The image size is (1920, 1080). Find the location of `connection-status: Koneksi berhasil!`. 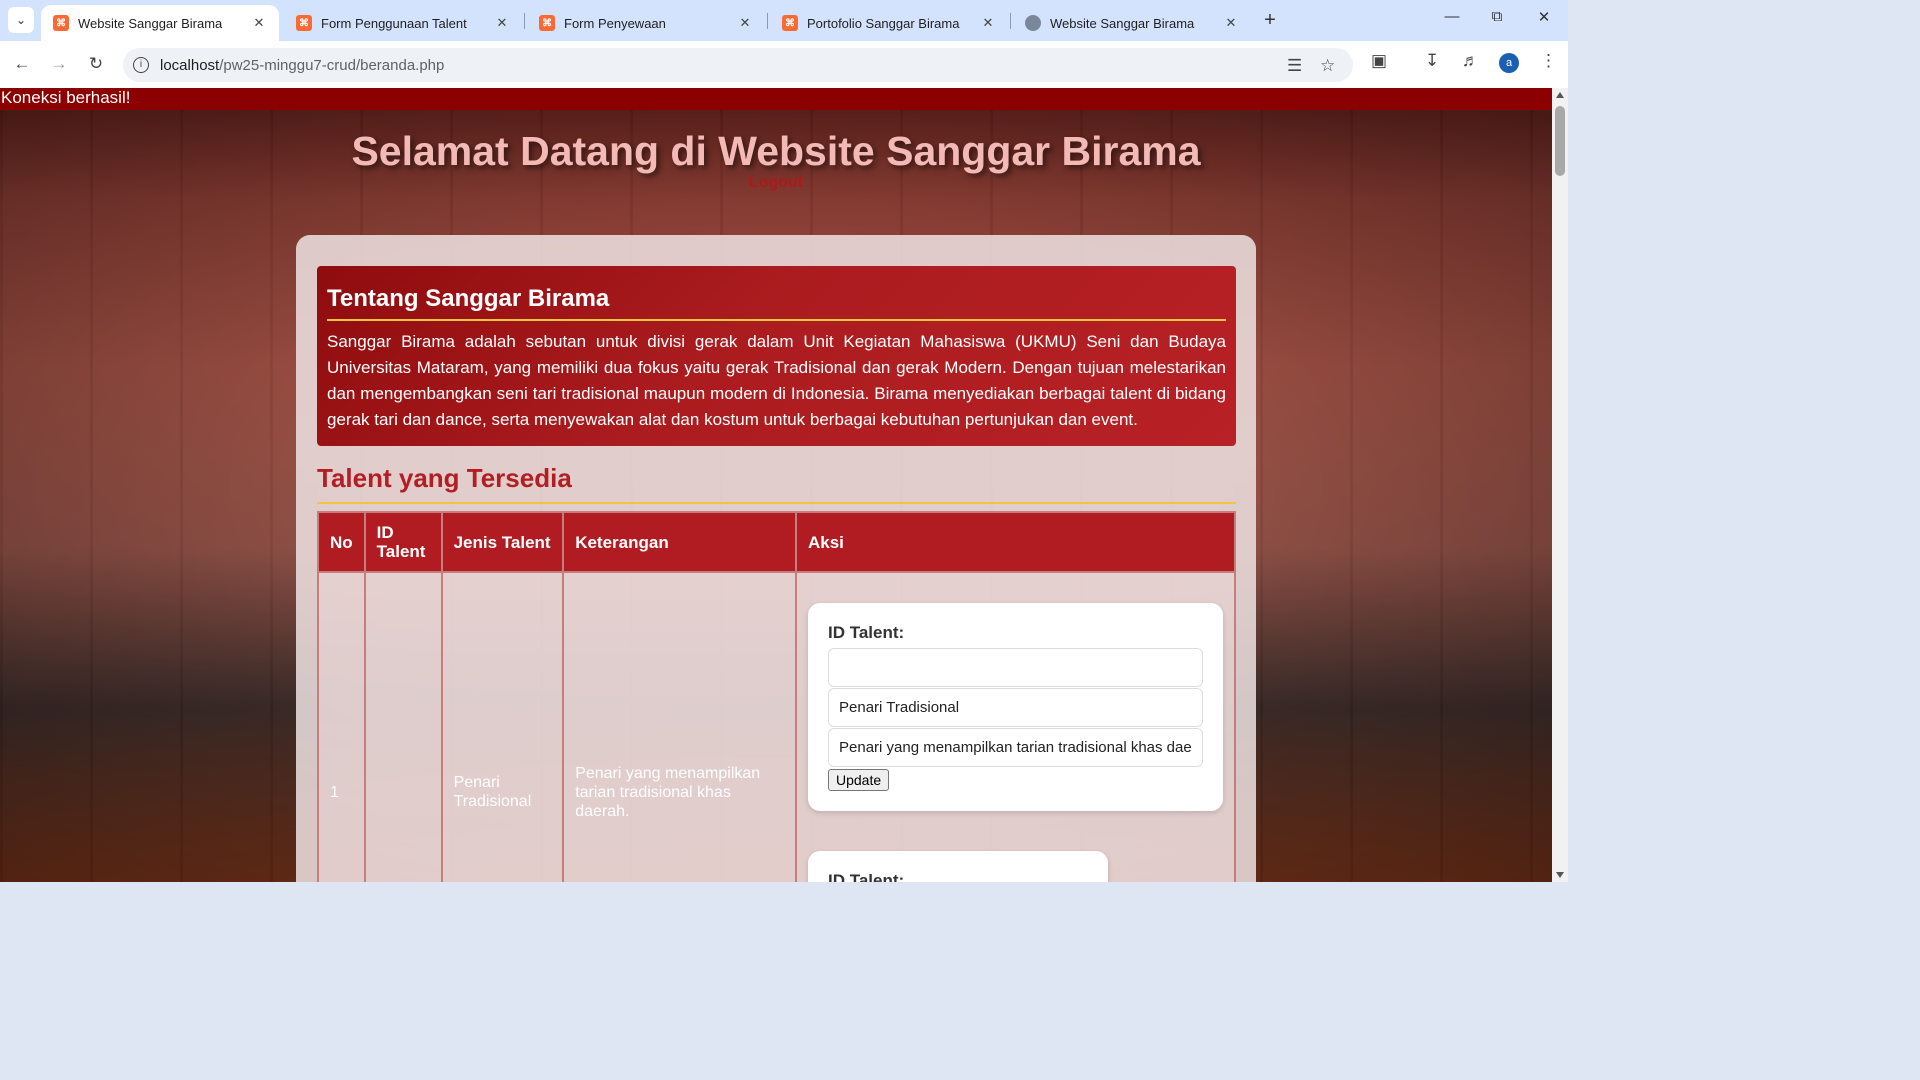

connection-status: Koneksi berhasil! is located at coordinates (776, 99).